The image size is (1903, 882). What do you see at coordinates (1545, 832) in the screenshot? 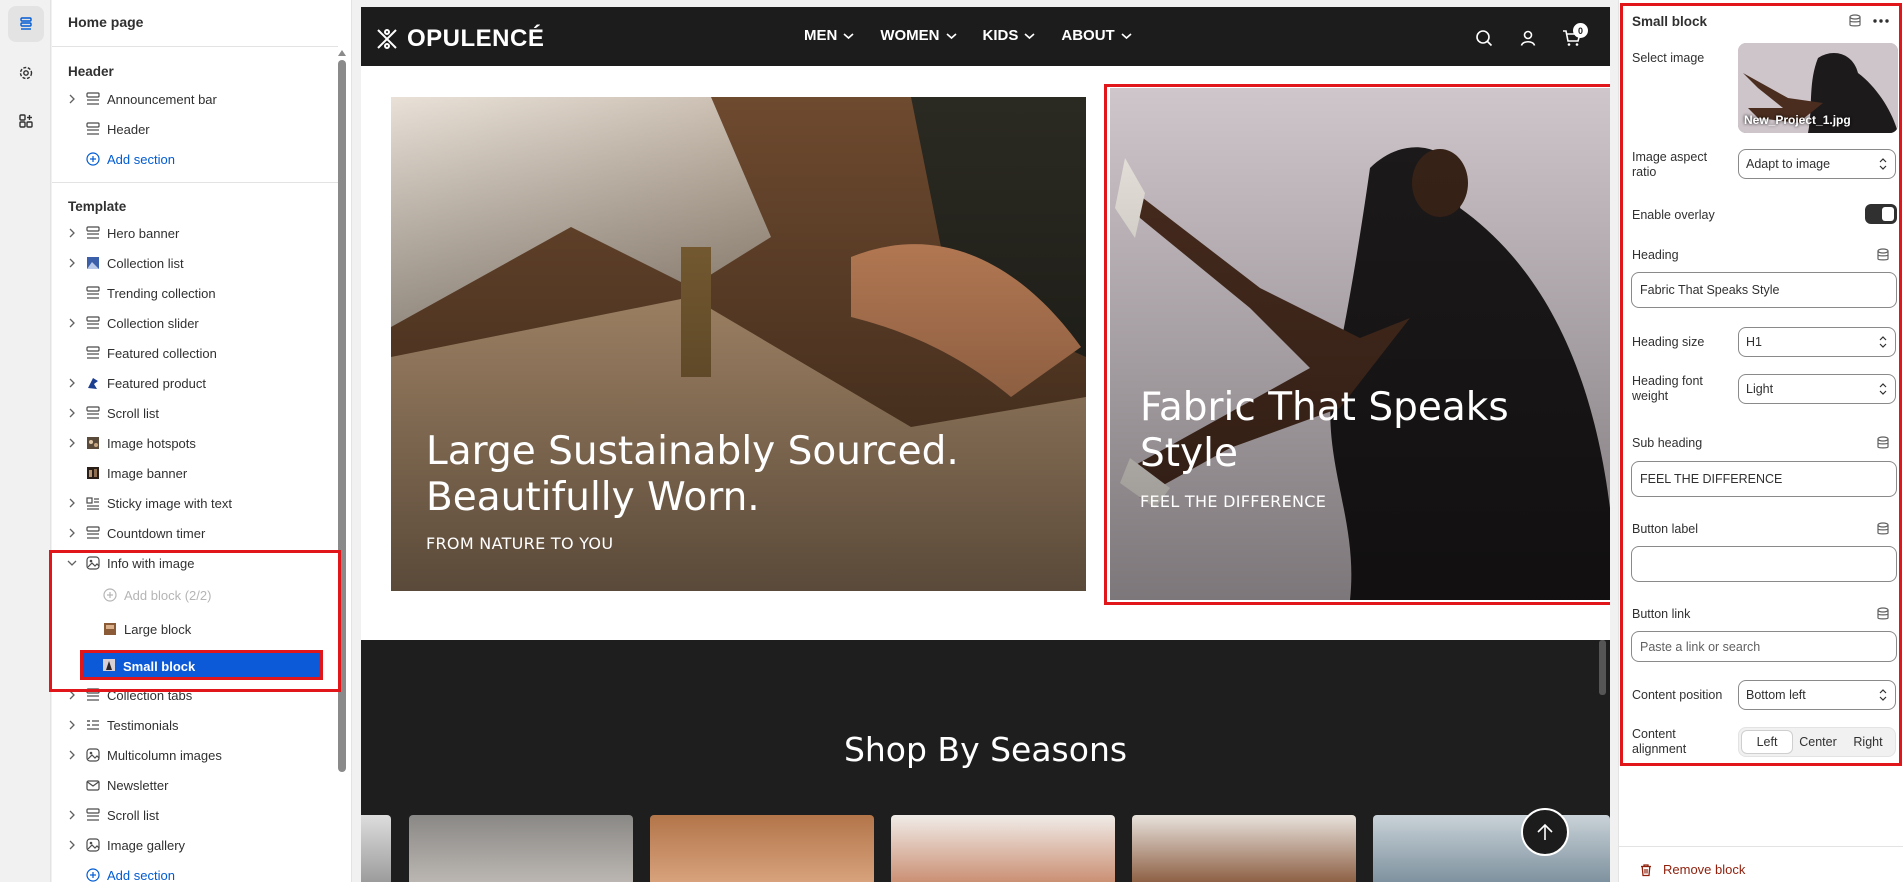
I see `scroll-to-top-button` at bounding box center [1545, 832].